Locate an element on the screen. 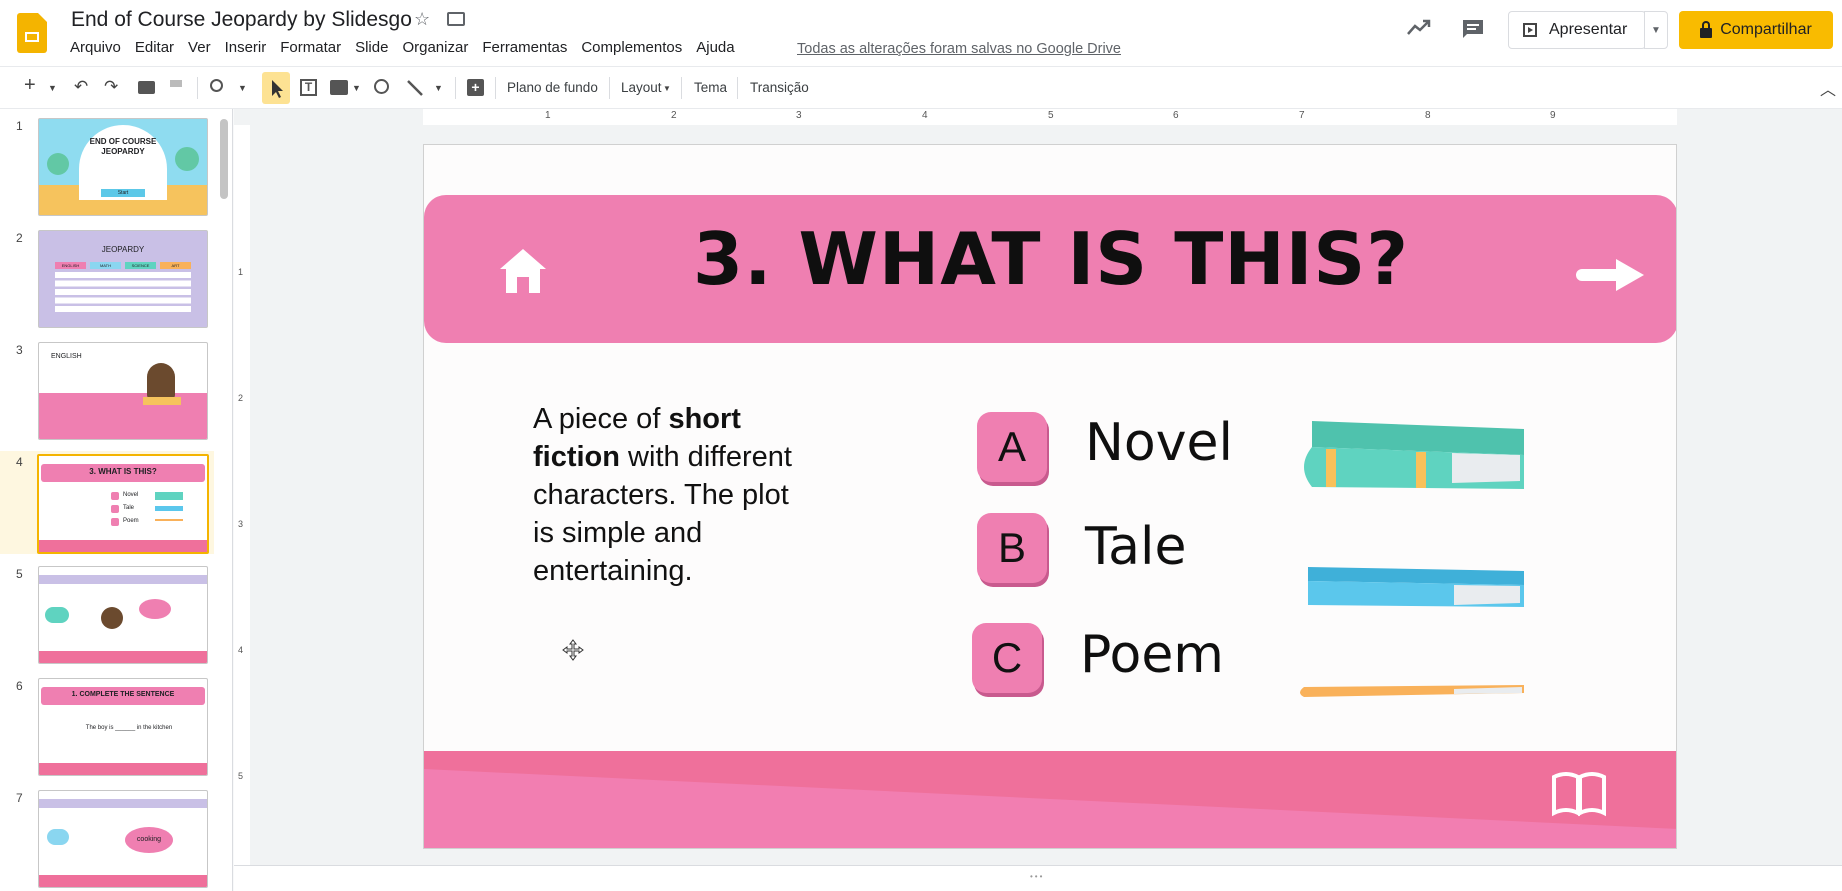 Image resolution: width=1842 pixels, height=891 pixels. share-button: Compartilhar is located at coordinates (1756, 30).